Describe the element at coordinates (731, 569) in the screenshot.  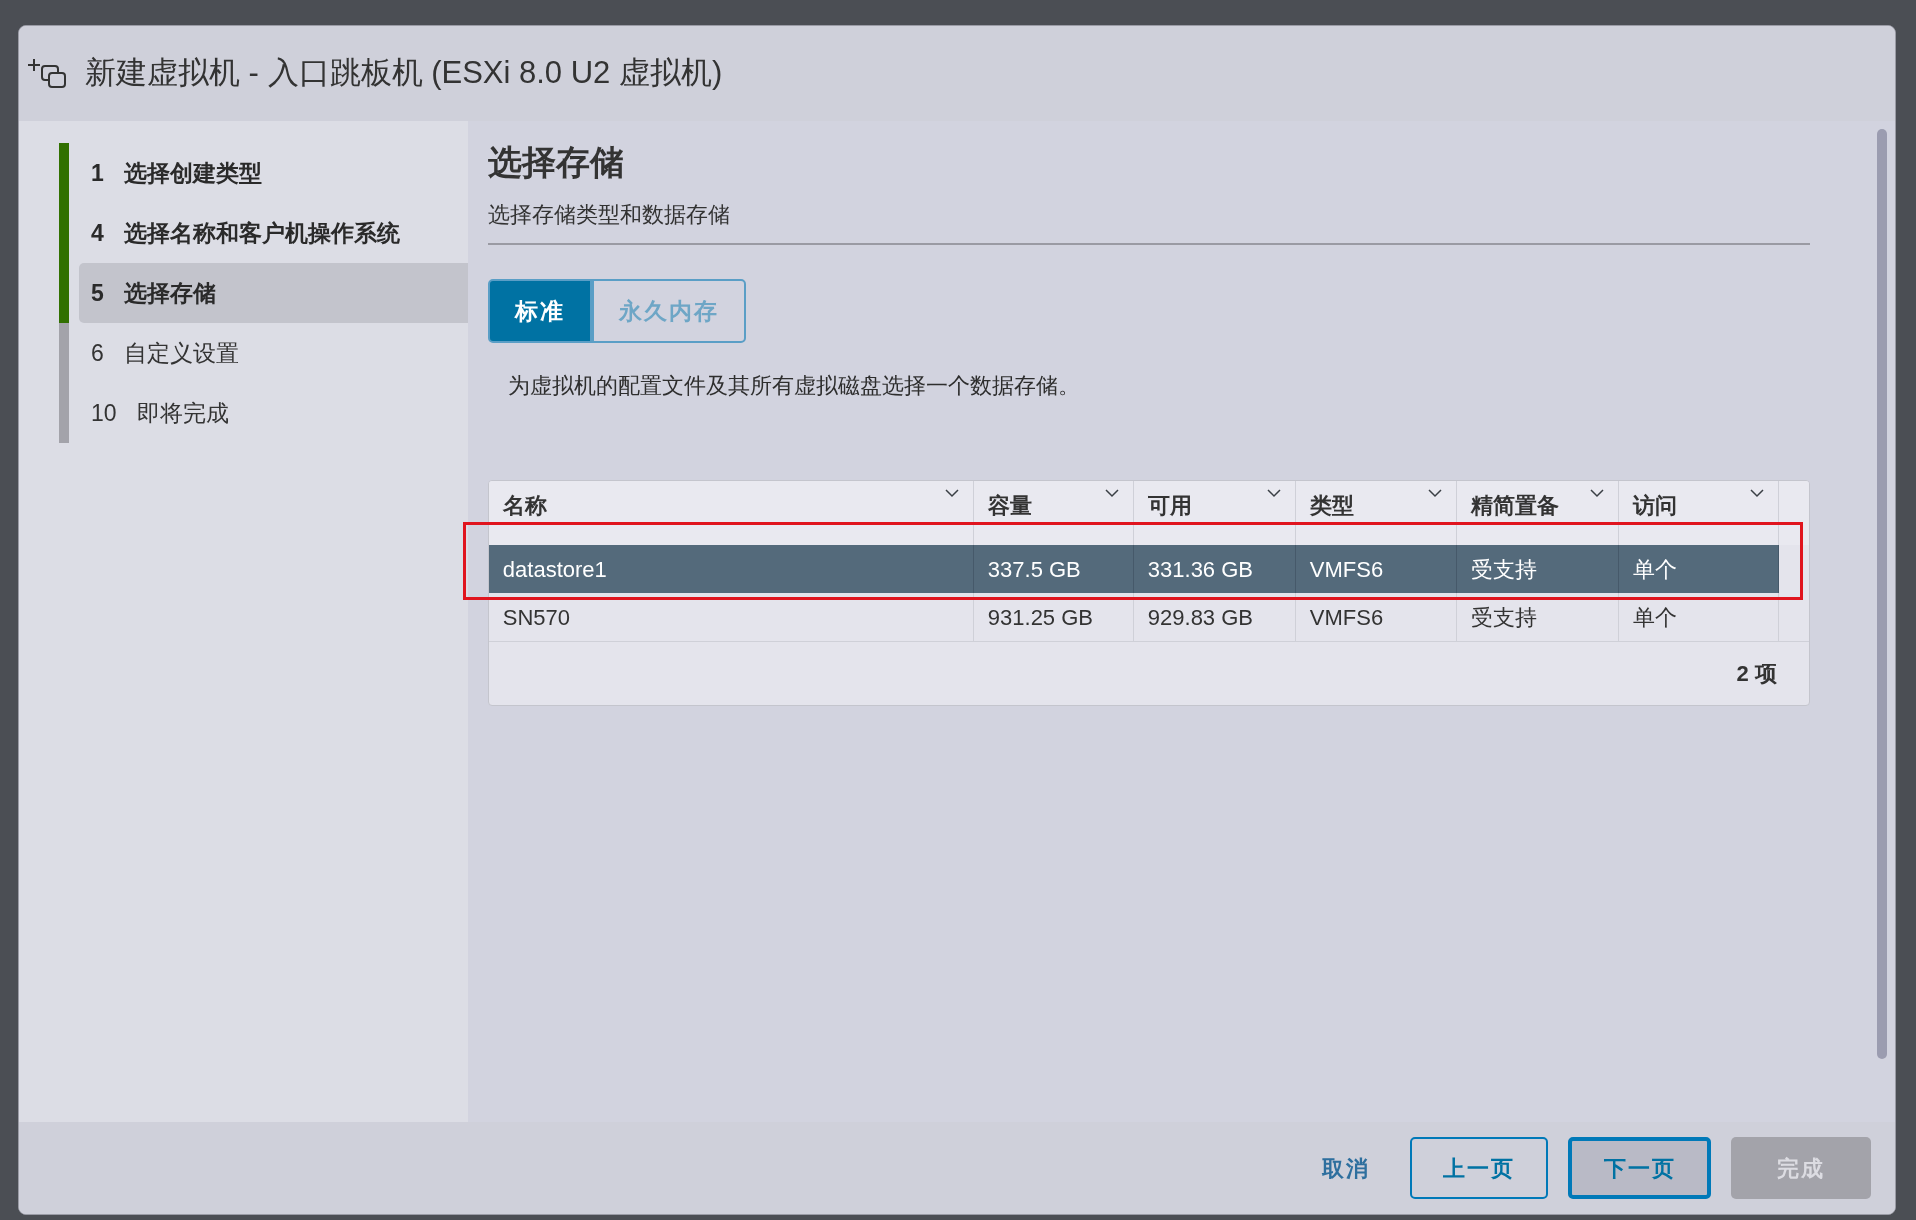
I see `table-cell: datastore1` at that location.